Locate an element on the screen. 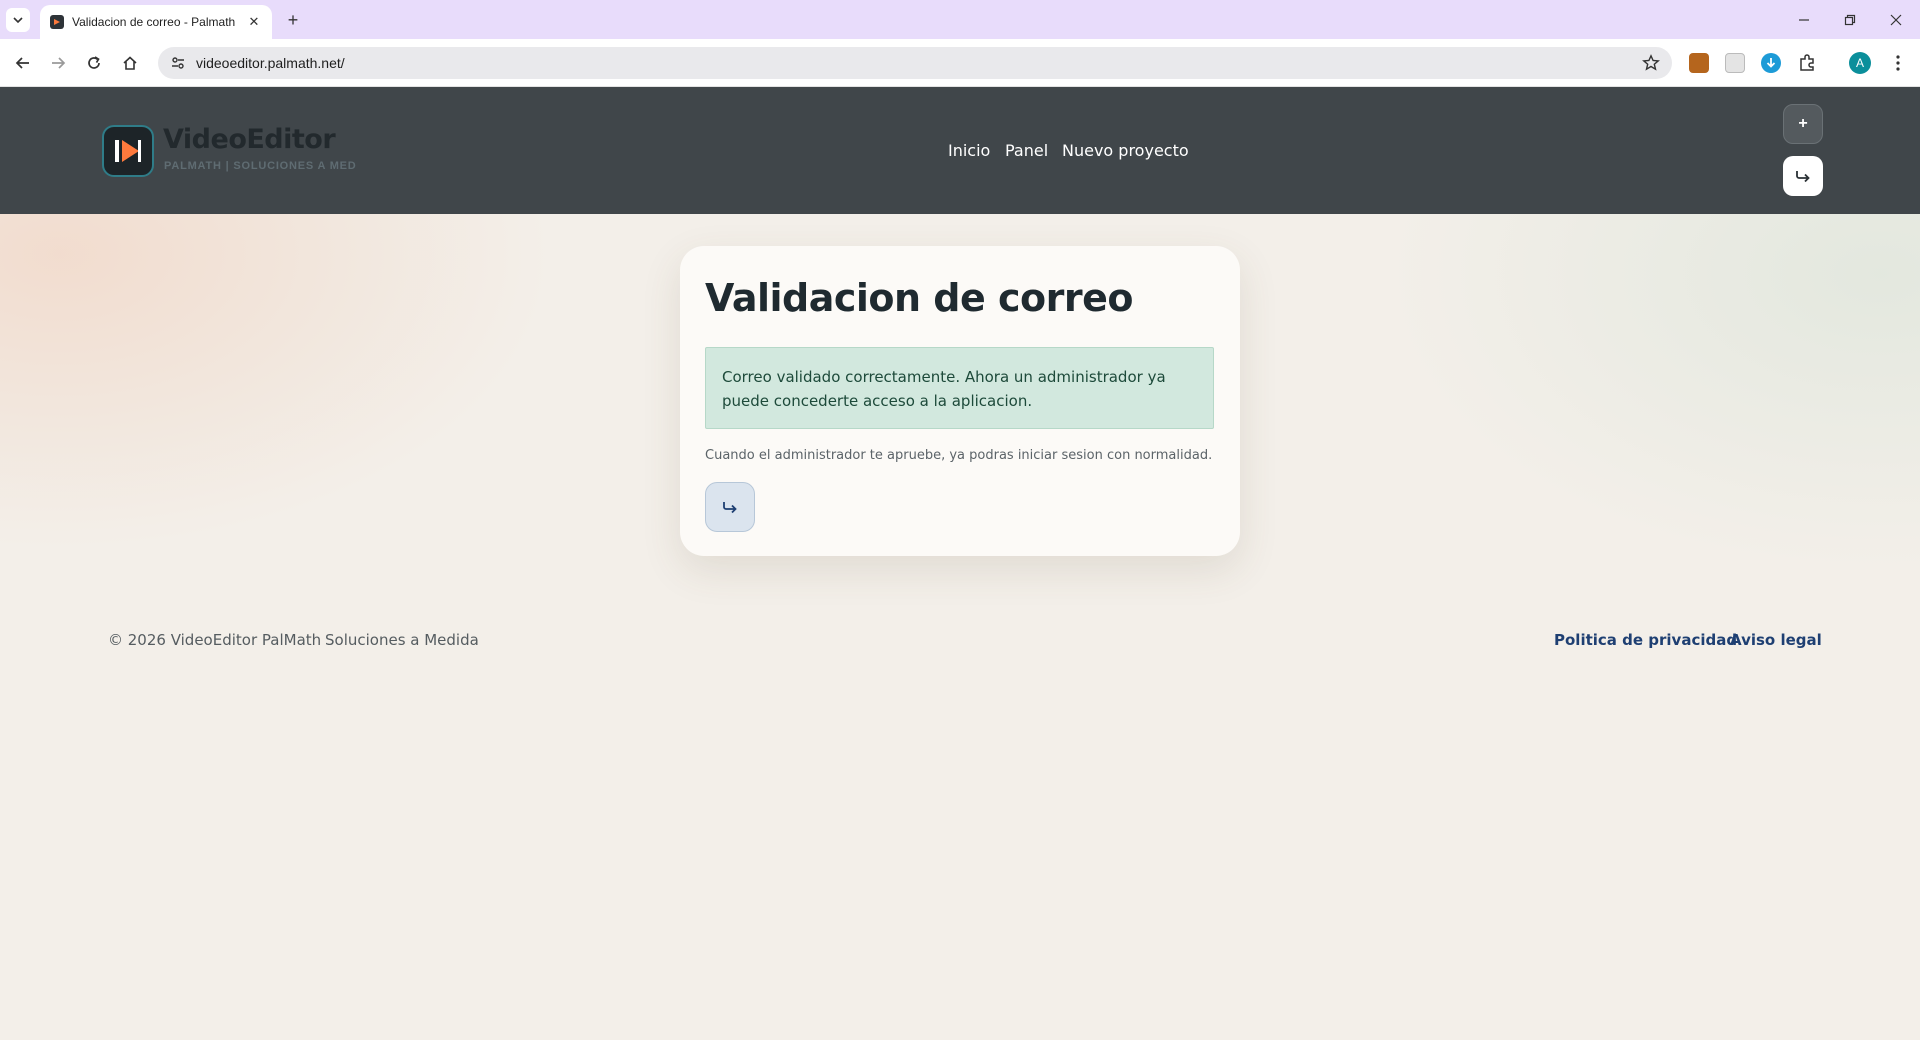 This screenshot has height=1040, width=1920. new-tab-button: + is located at coordinates (293, 20).